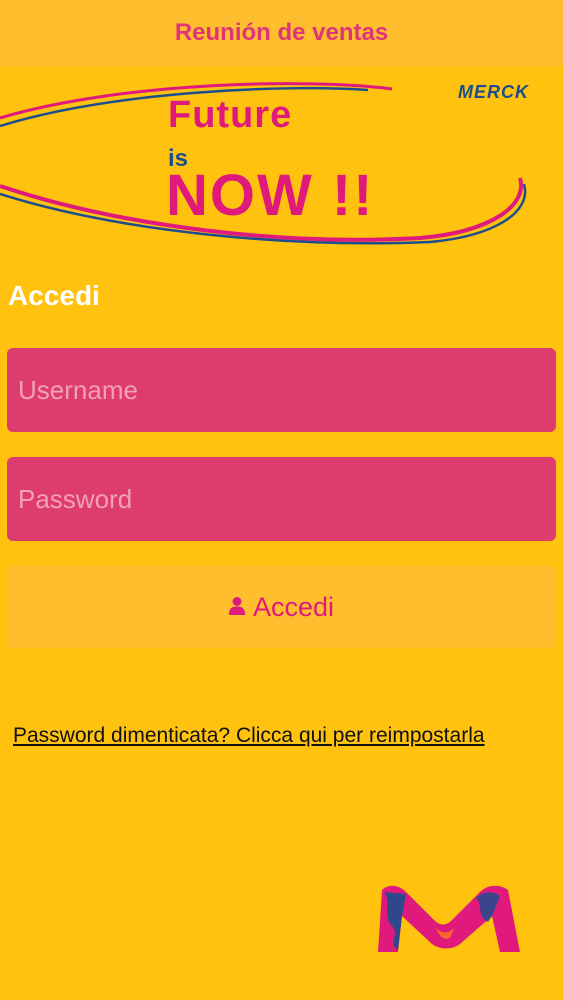 Image resolution: width=563 pixels, height=1000 pixels. What do you see at coordinates (270, 195) in the screenshot?
I see `banner-now-text: NOW !!` at bounding box center [270, 195].